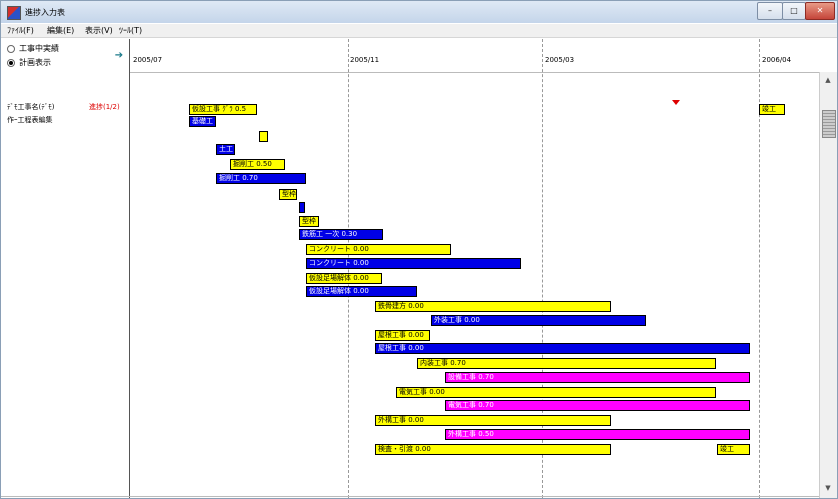 This screenshot has height=499, width=838. What do you see at coordinates (770, 11) in the screenshot?
I see `minimize-button: –` at bounding box center [770, 11].